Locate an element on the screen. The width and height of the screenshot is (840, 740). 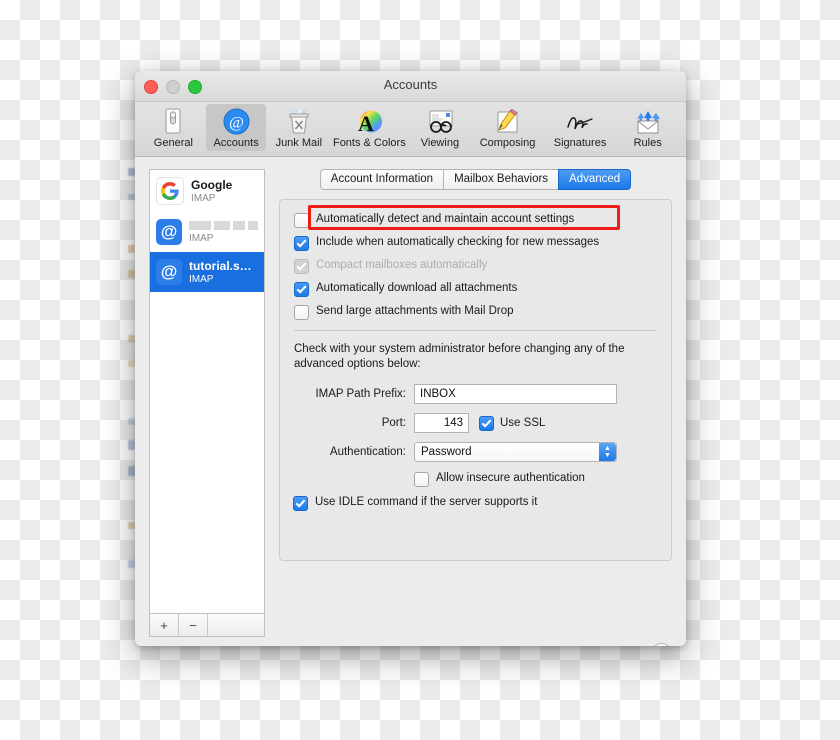
account-name: Google is located at coordinates (212, 185).